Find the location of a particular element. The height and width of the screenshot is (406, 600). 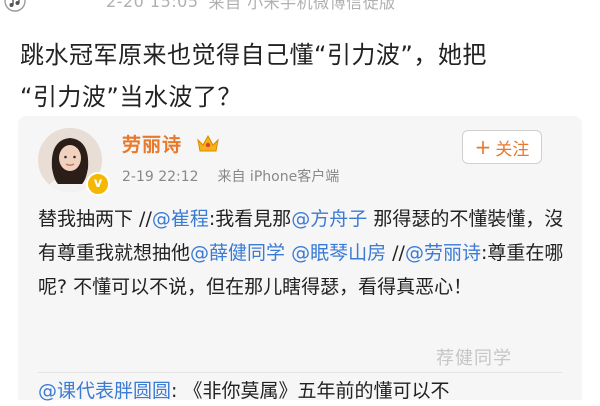

follow-button: + 关注 is located at coordinates (502, 147).